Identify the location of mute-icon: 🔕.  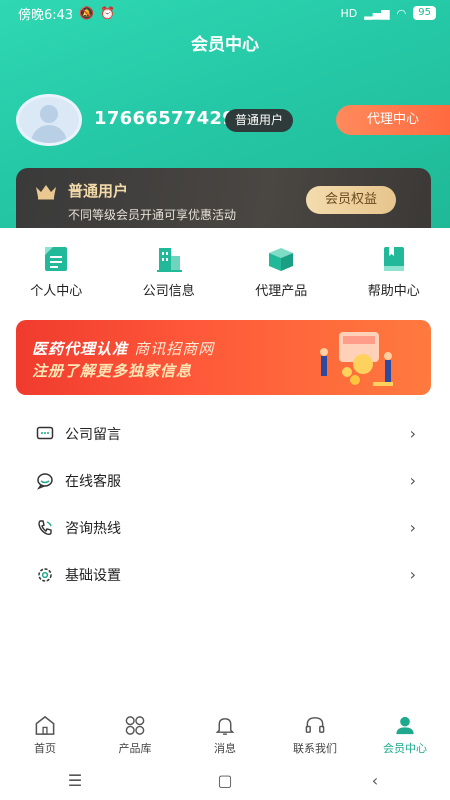
(87, 13).